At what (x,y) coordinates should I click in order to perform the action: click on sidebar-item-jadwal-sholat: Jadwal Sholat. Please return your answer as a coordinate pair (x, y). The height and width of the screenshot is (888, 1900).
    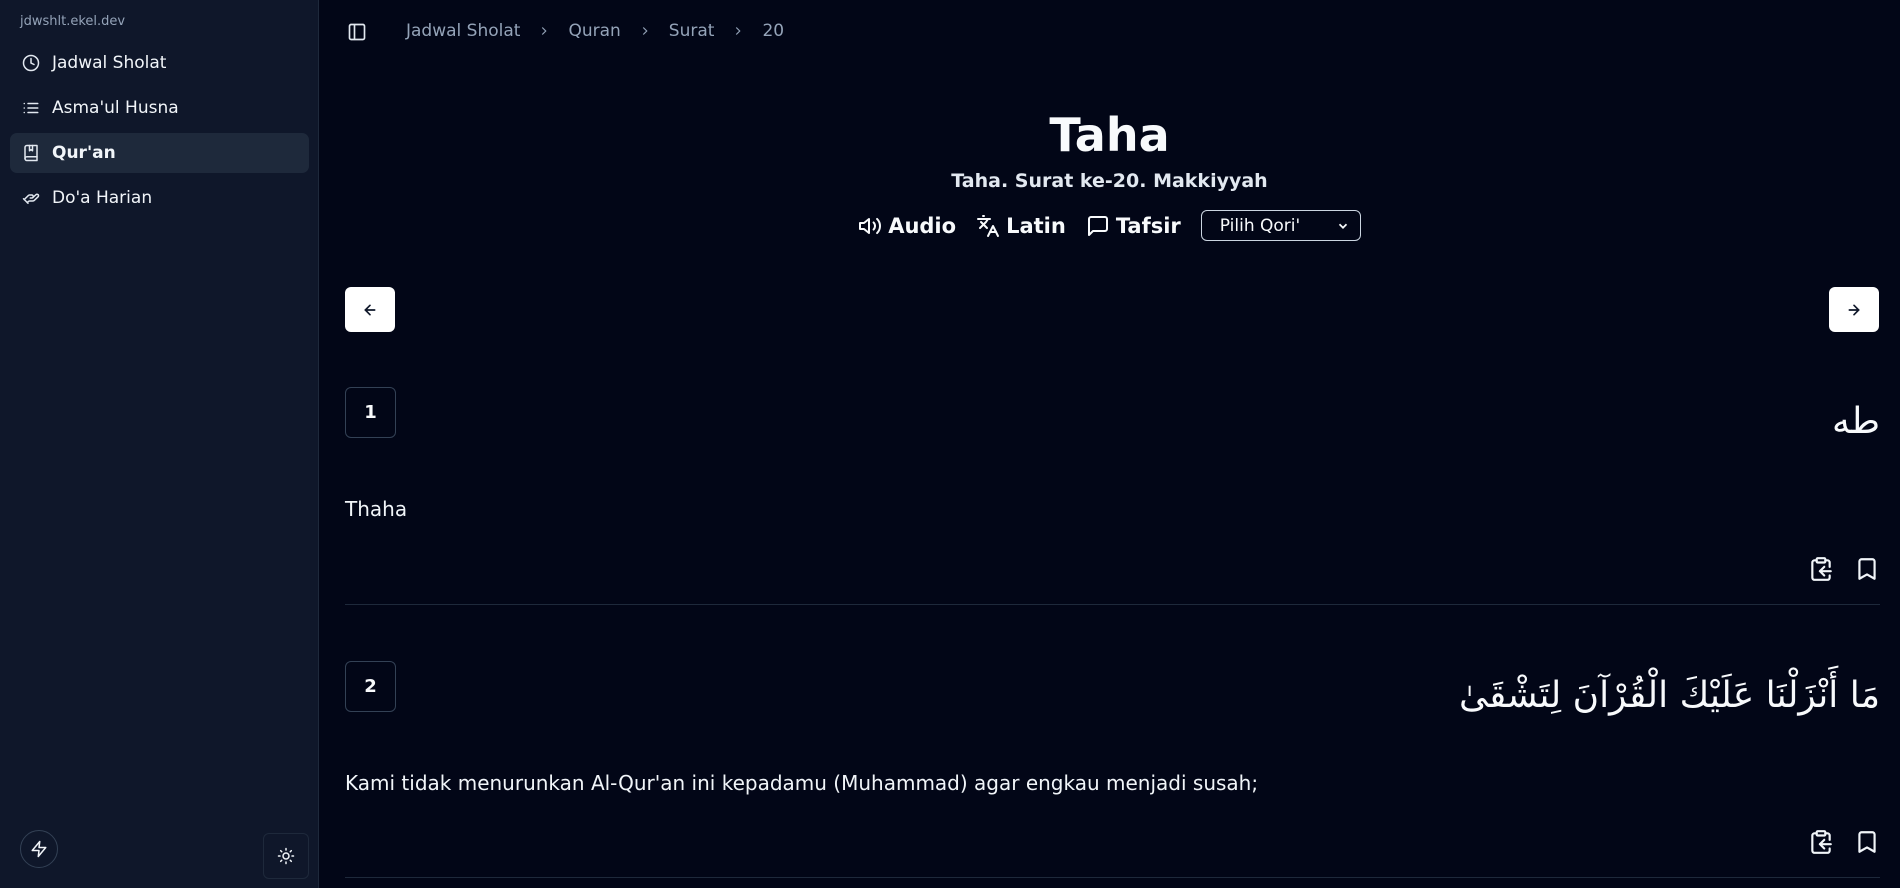
    Looking at the image, I should click on (159, 63).